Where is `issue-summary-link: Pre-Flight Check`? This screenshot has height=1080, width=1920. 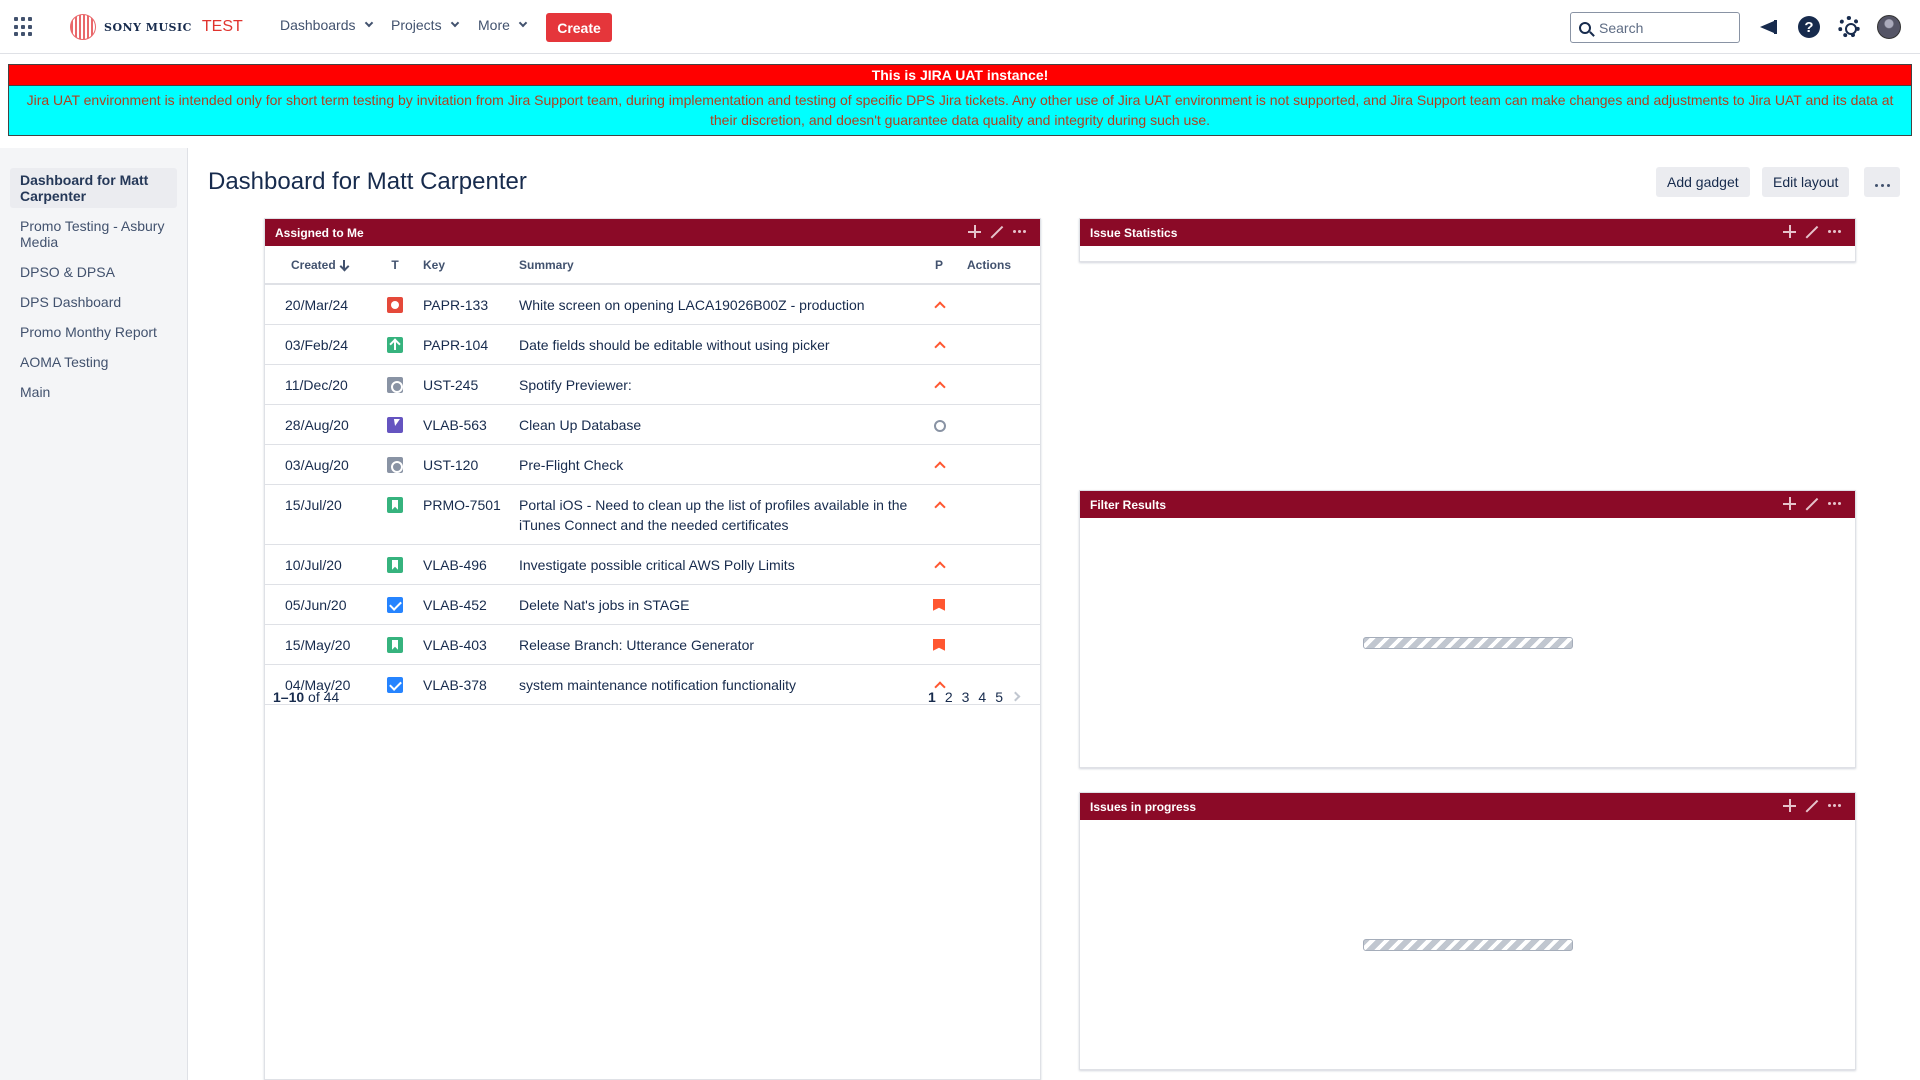 issue-summary-link: Pre-Flight Check is located at coordinates (716, 464).